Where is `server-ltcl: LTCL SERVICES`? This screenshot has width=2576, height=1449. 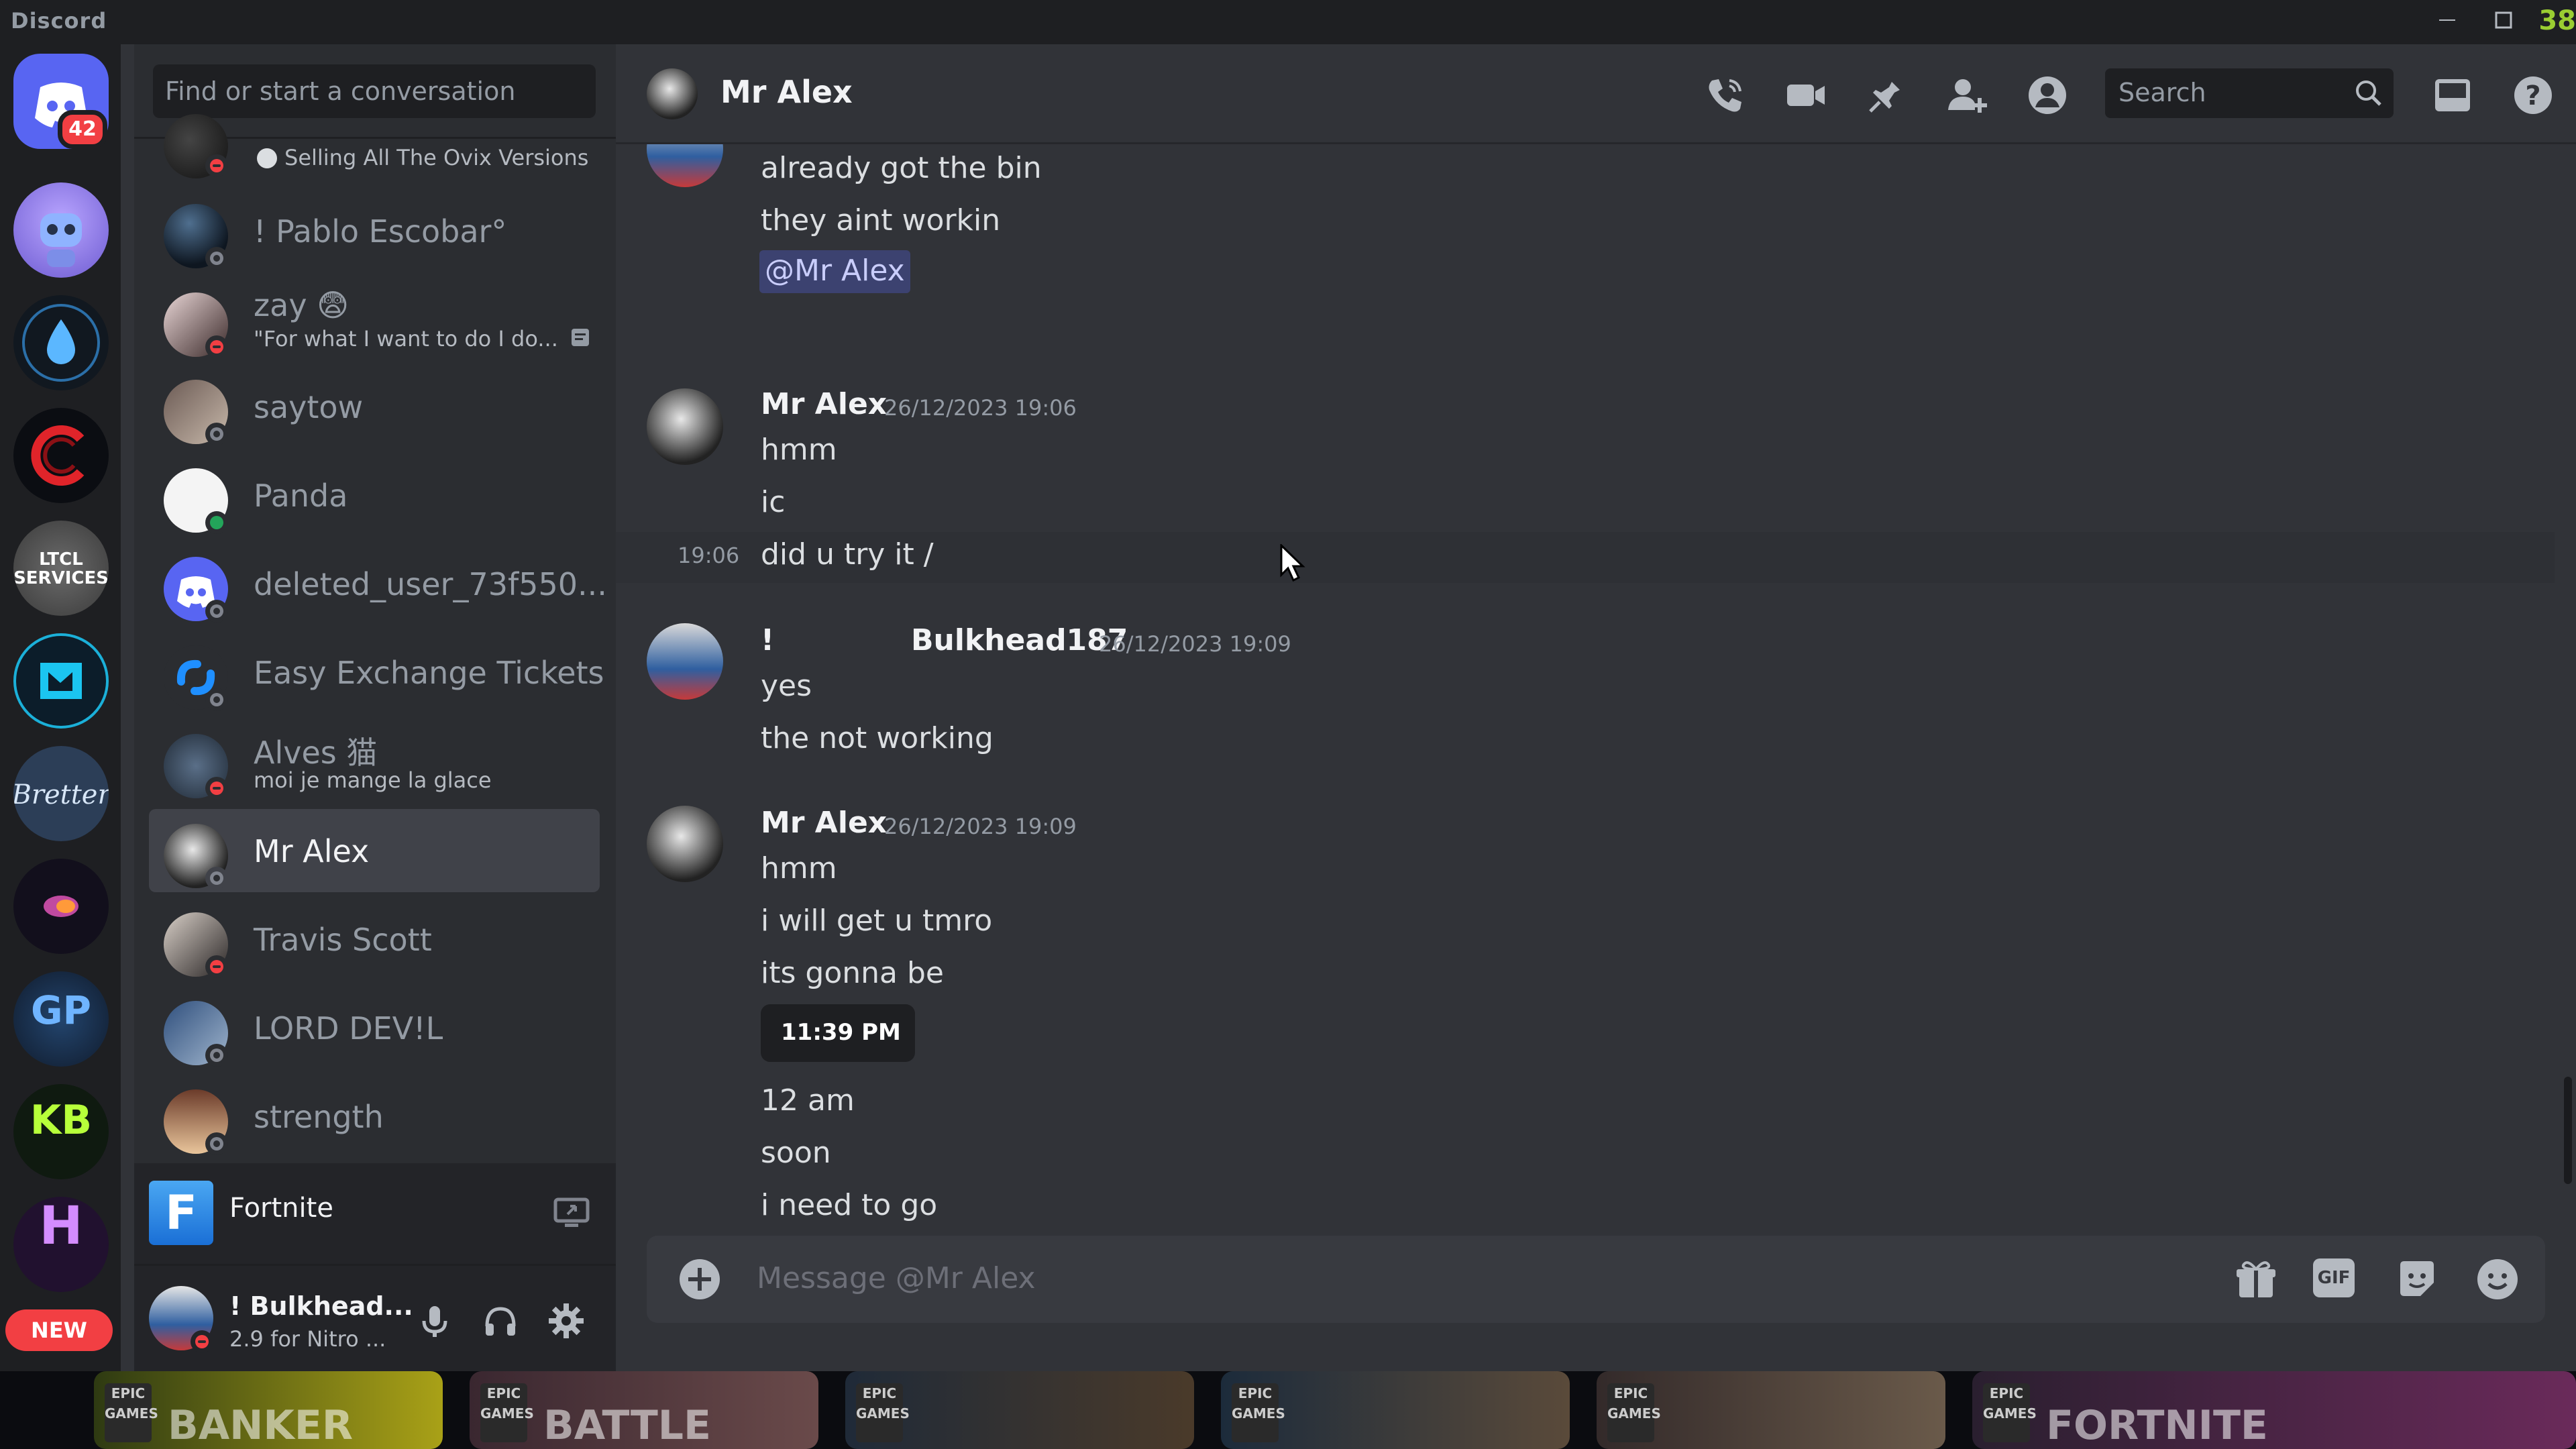
server-ltcl: LTCL SERVICES is located at coordinates (61, 568).